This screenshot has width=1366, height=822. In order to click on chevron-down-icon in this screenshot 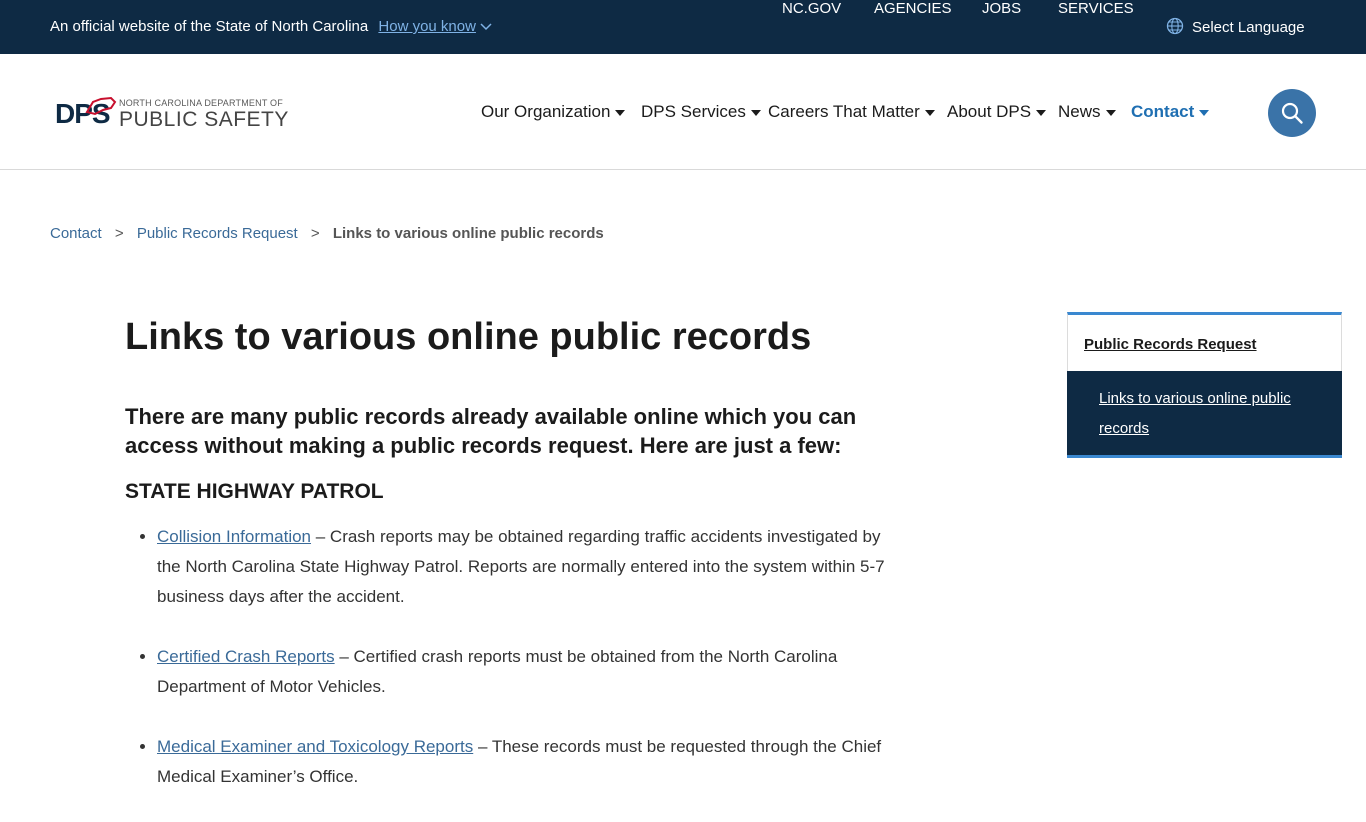, I will do `click(486, 27)`.